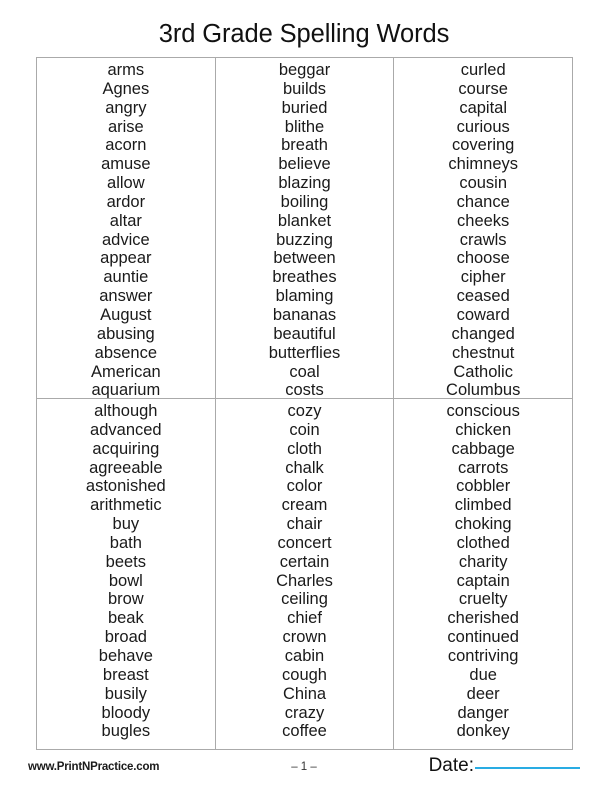 This screenshot has width=608, height=787. What do you see at coordinates (304, 429) in the screenshot?
I see `spelling-word: coin` at bounding box center [304, 429].